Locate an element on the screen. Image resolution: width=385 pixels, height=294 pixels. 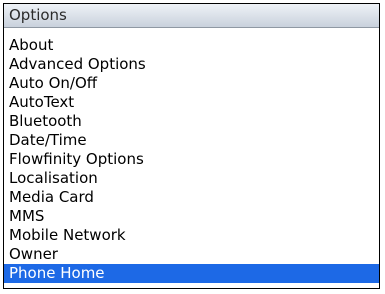
menu-item-about: About is located at coordinates (191, 45).